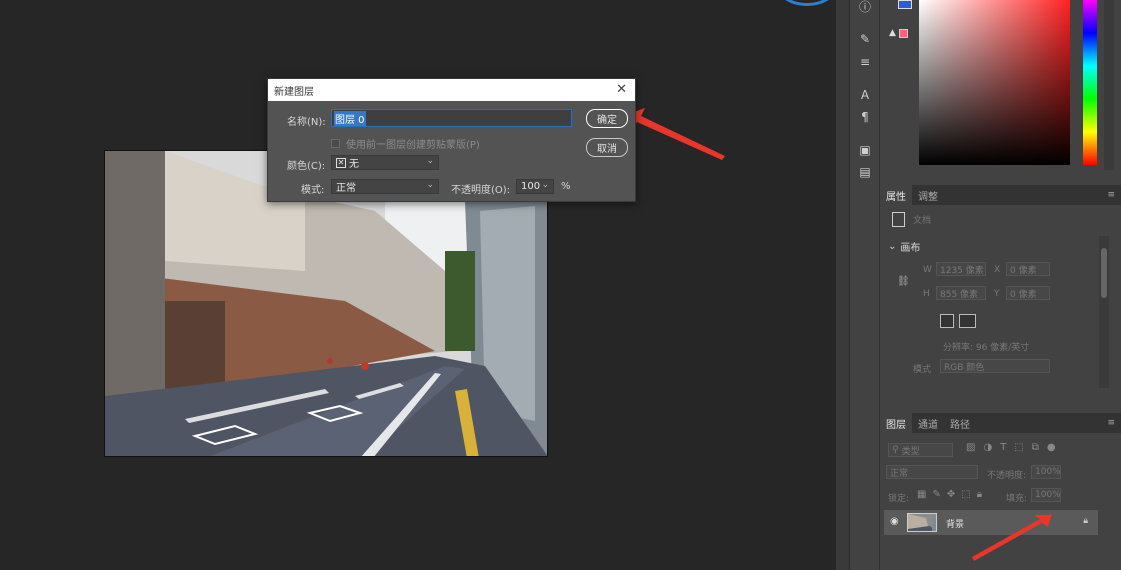  I want to click on x-field: 0 像素, so click(1028, 269).